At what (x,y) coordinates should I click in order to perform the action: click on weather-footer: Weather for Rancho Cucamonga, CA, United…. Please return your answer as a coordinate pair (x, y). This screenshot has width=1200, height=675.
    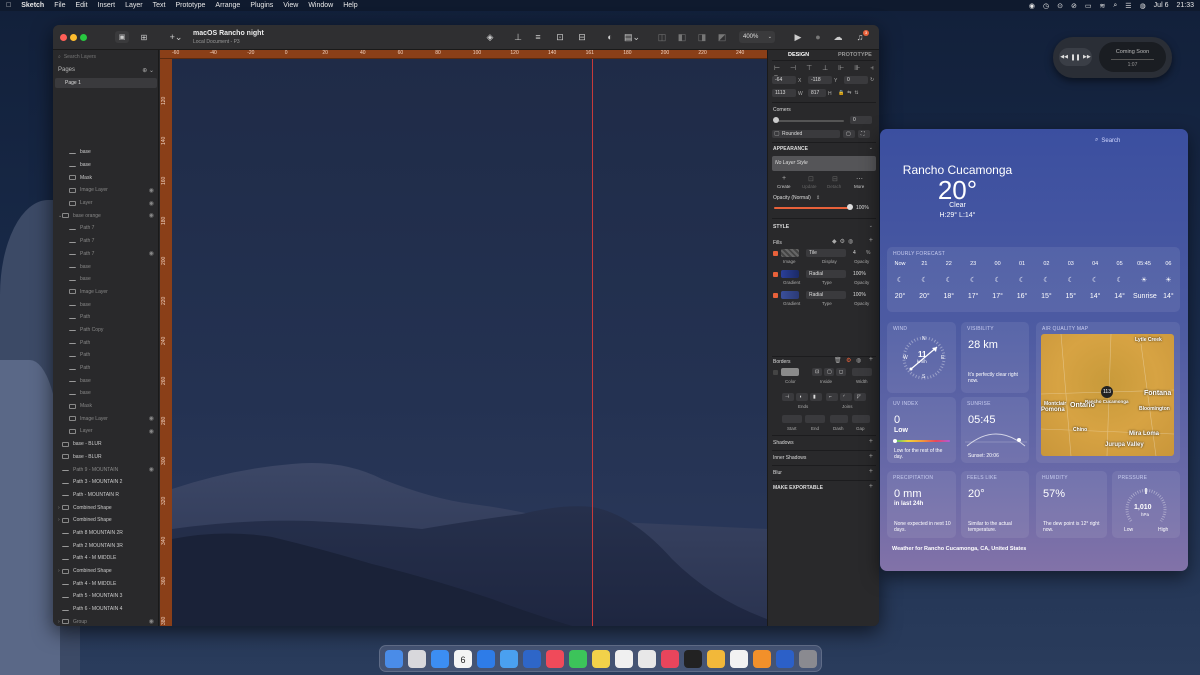
    Looking at the image, I should click on (959, 549).